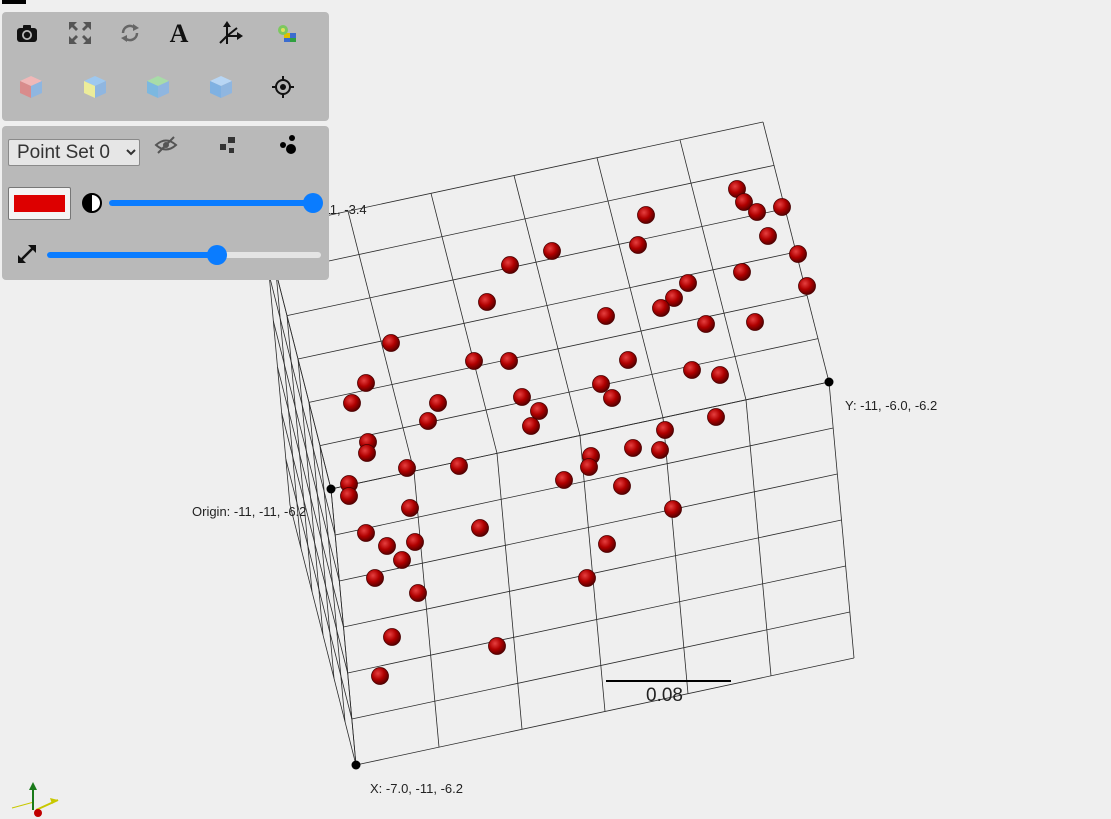 The image size is (1111, 819). Describe the element at coordinates (165, 66) in the screenshot. I see `viewer-toolbar: A` at that location.